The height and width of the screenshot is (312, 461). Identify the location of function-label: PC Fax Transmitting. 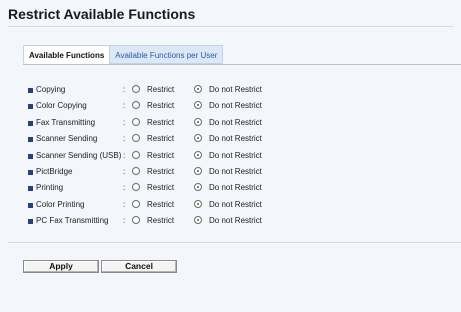
(72, 221).